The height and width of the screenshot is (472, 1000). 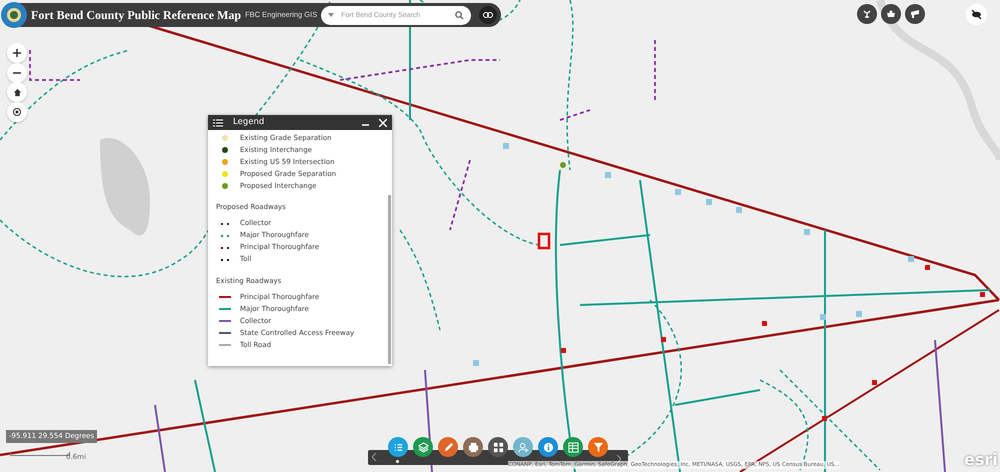 What do you see at coordinates (981, 460) in the screenshot?
I see `logo: esri` at bounding box center [981, 460].